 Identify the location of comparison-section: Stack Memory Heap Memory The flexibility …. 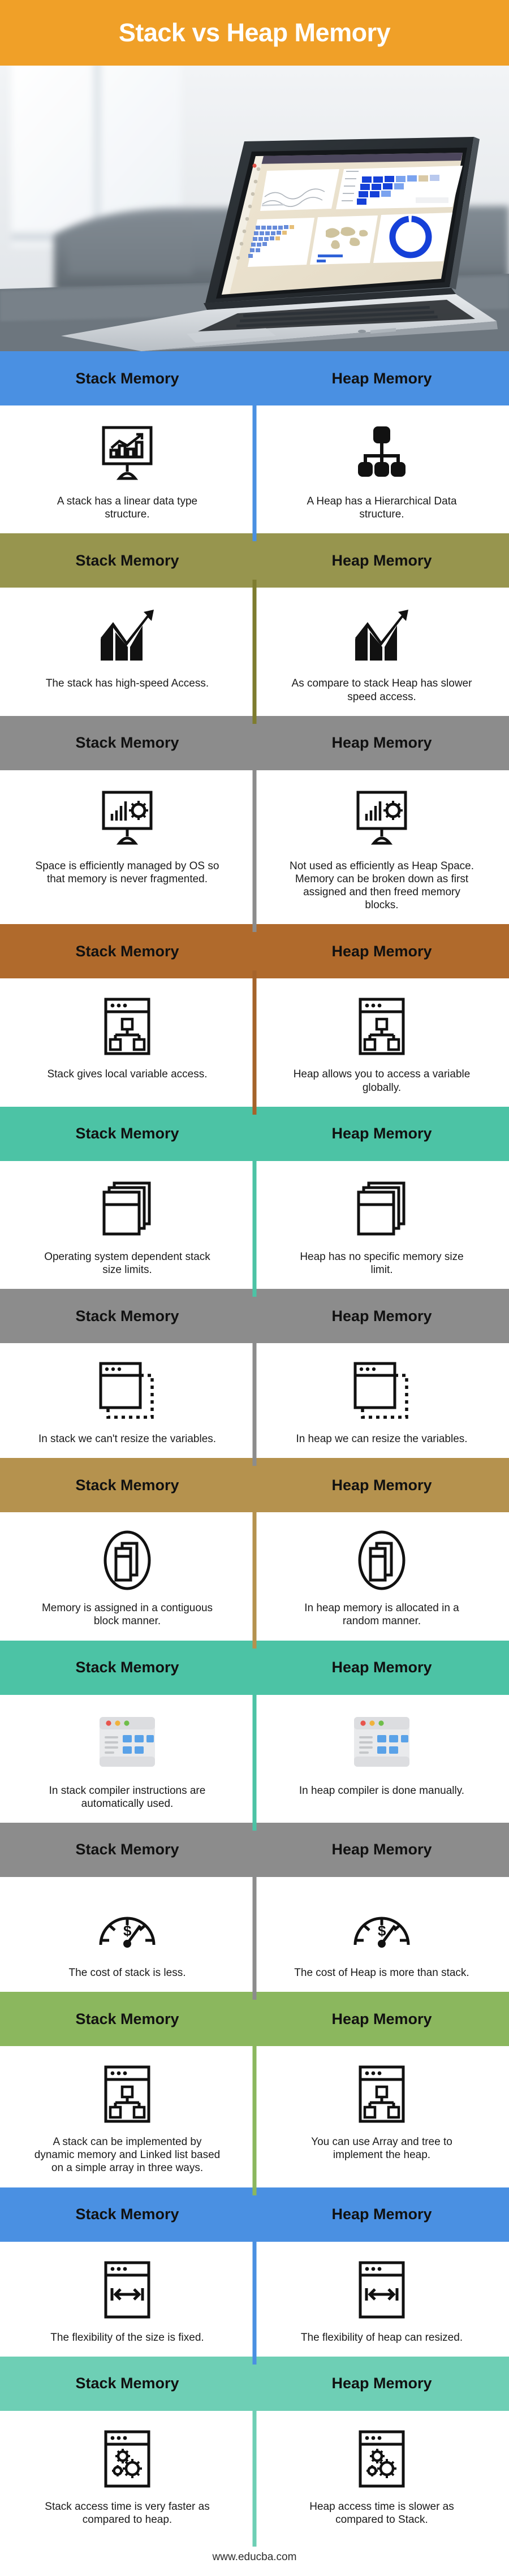
(255, 2276).